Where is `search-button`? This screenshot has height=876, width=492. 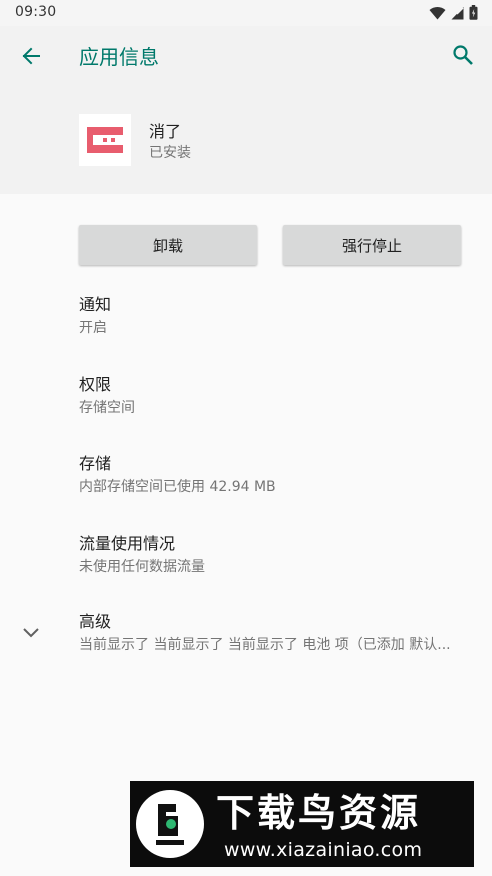
search-button is located at coordinates (463, 57).